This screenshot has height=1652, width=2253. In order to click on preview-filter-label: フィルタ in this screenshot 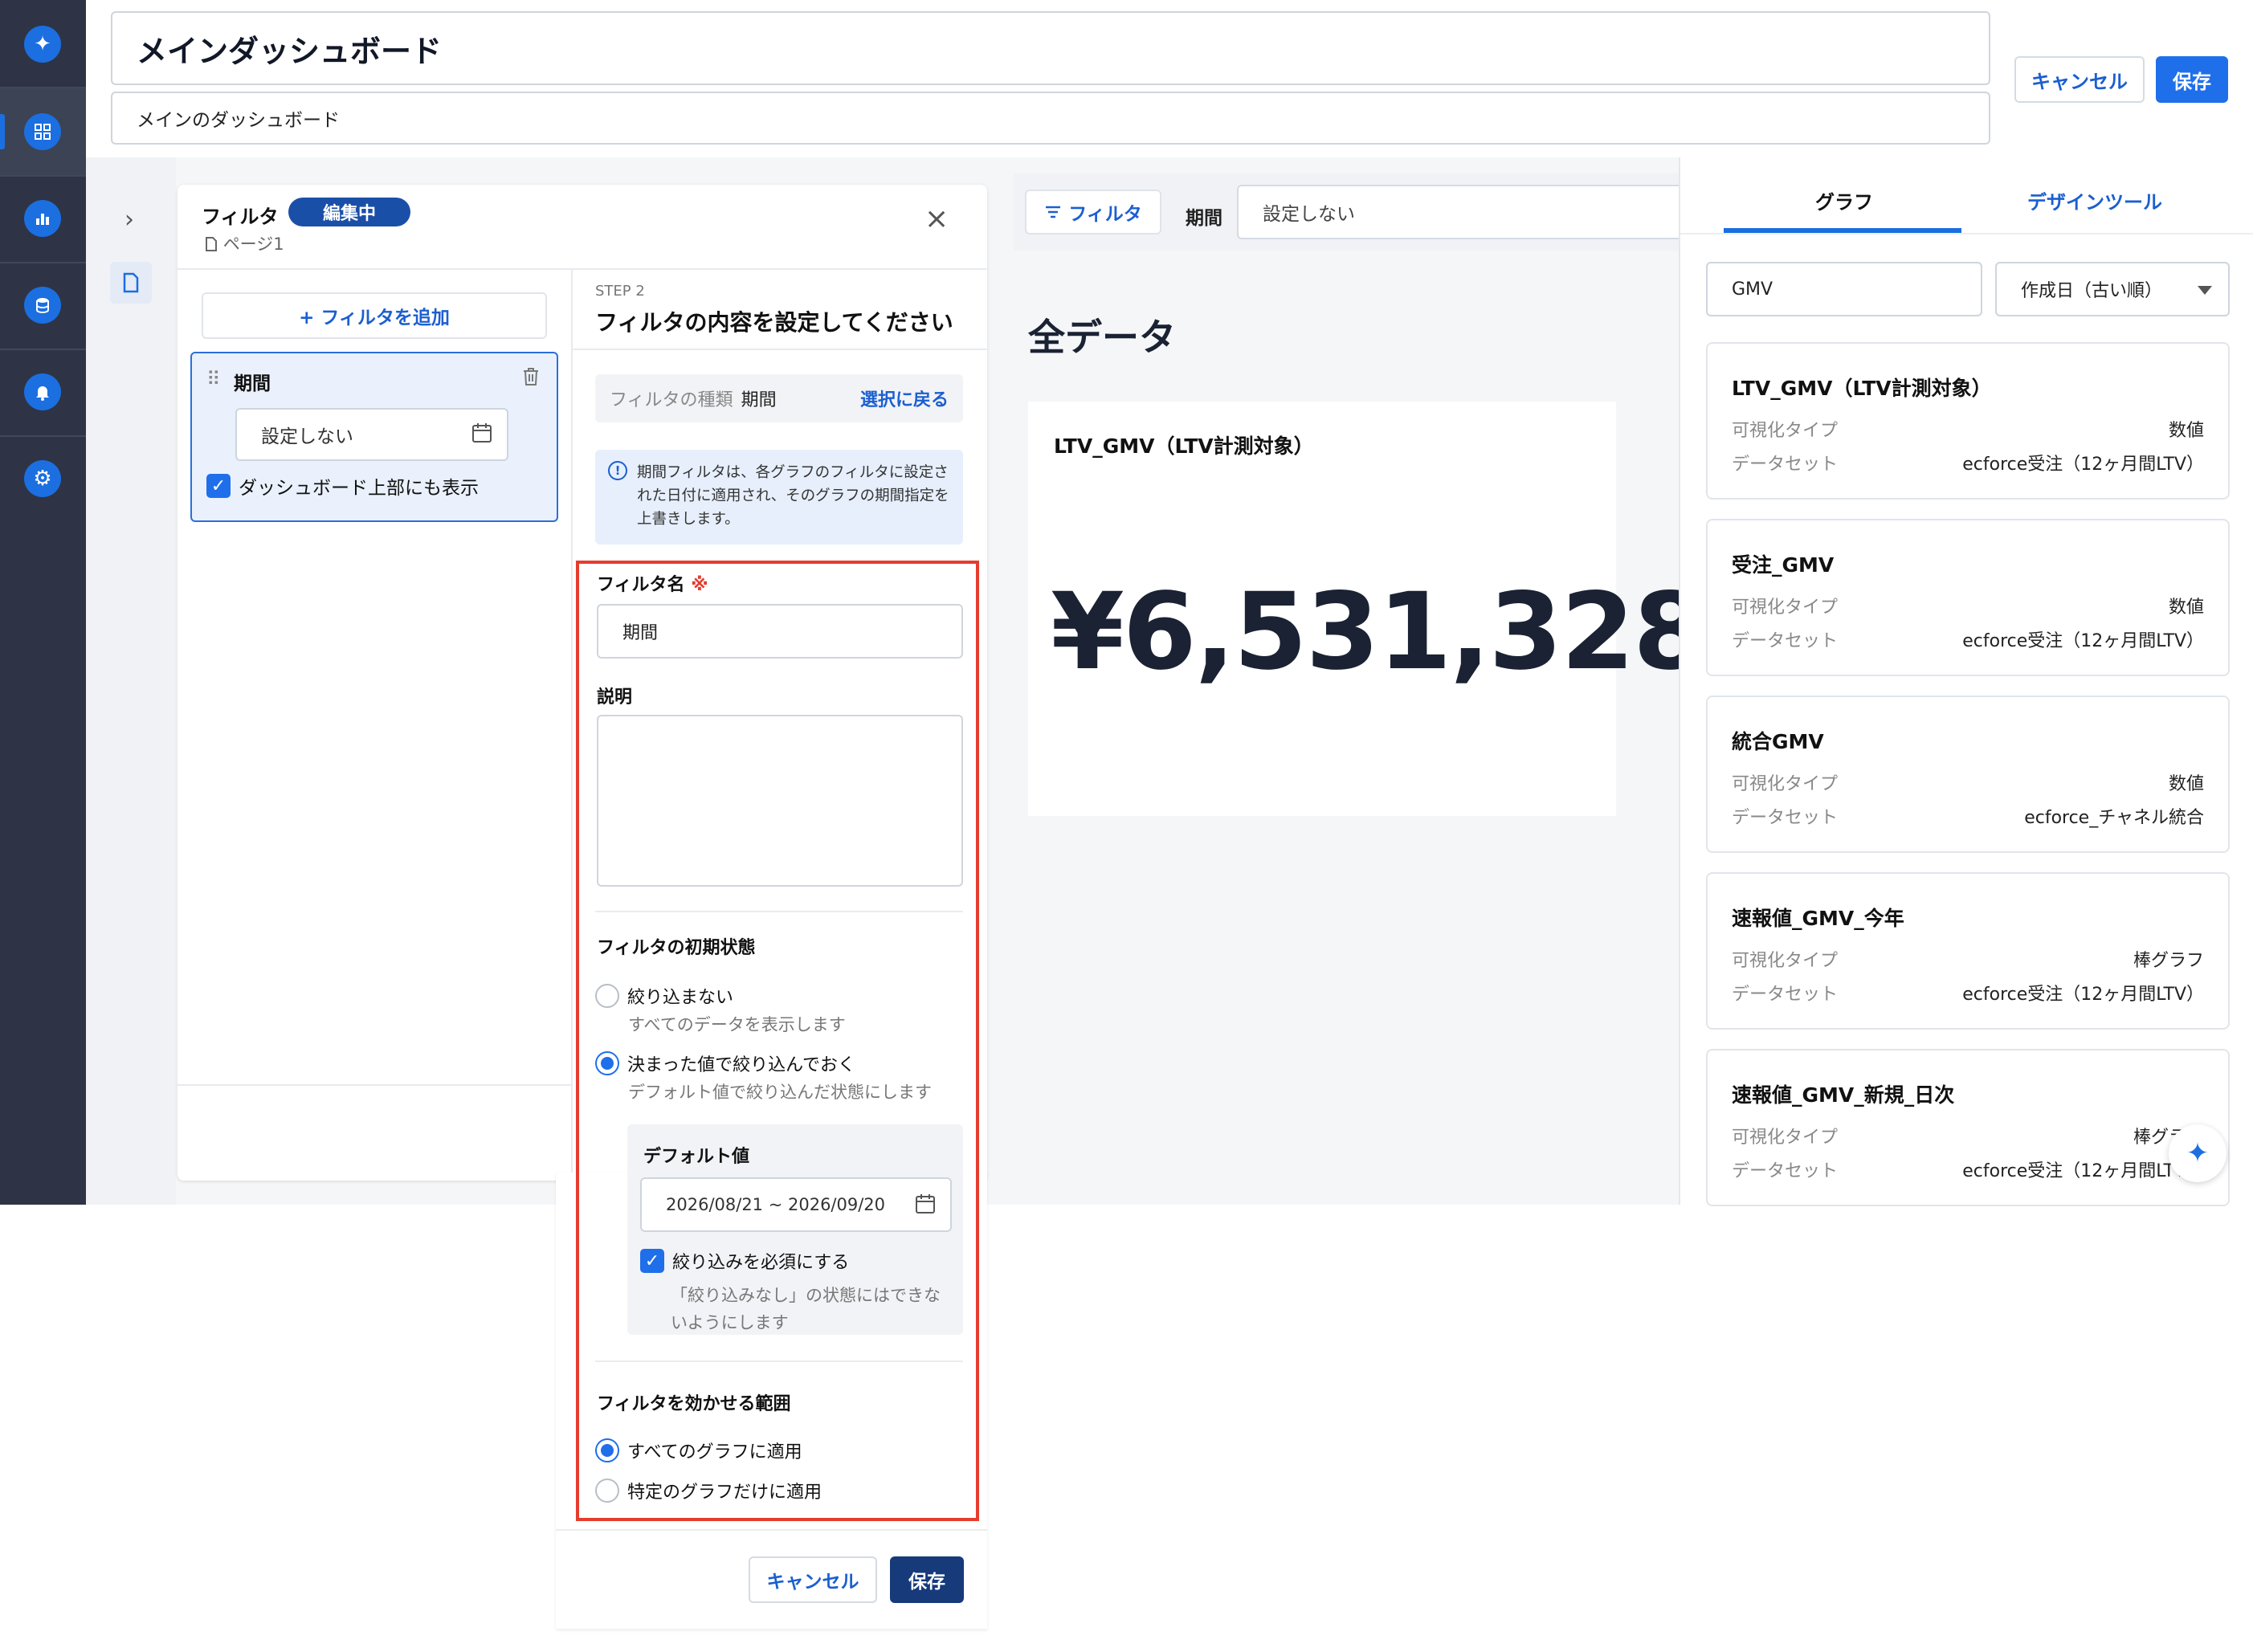, I will do `click(1105, 214)`.